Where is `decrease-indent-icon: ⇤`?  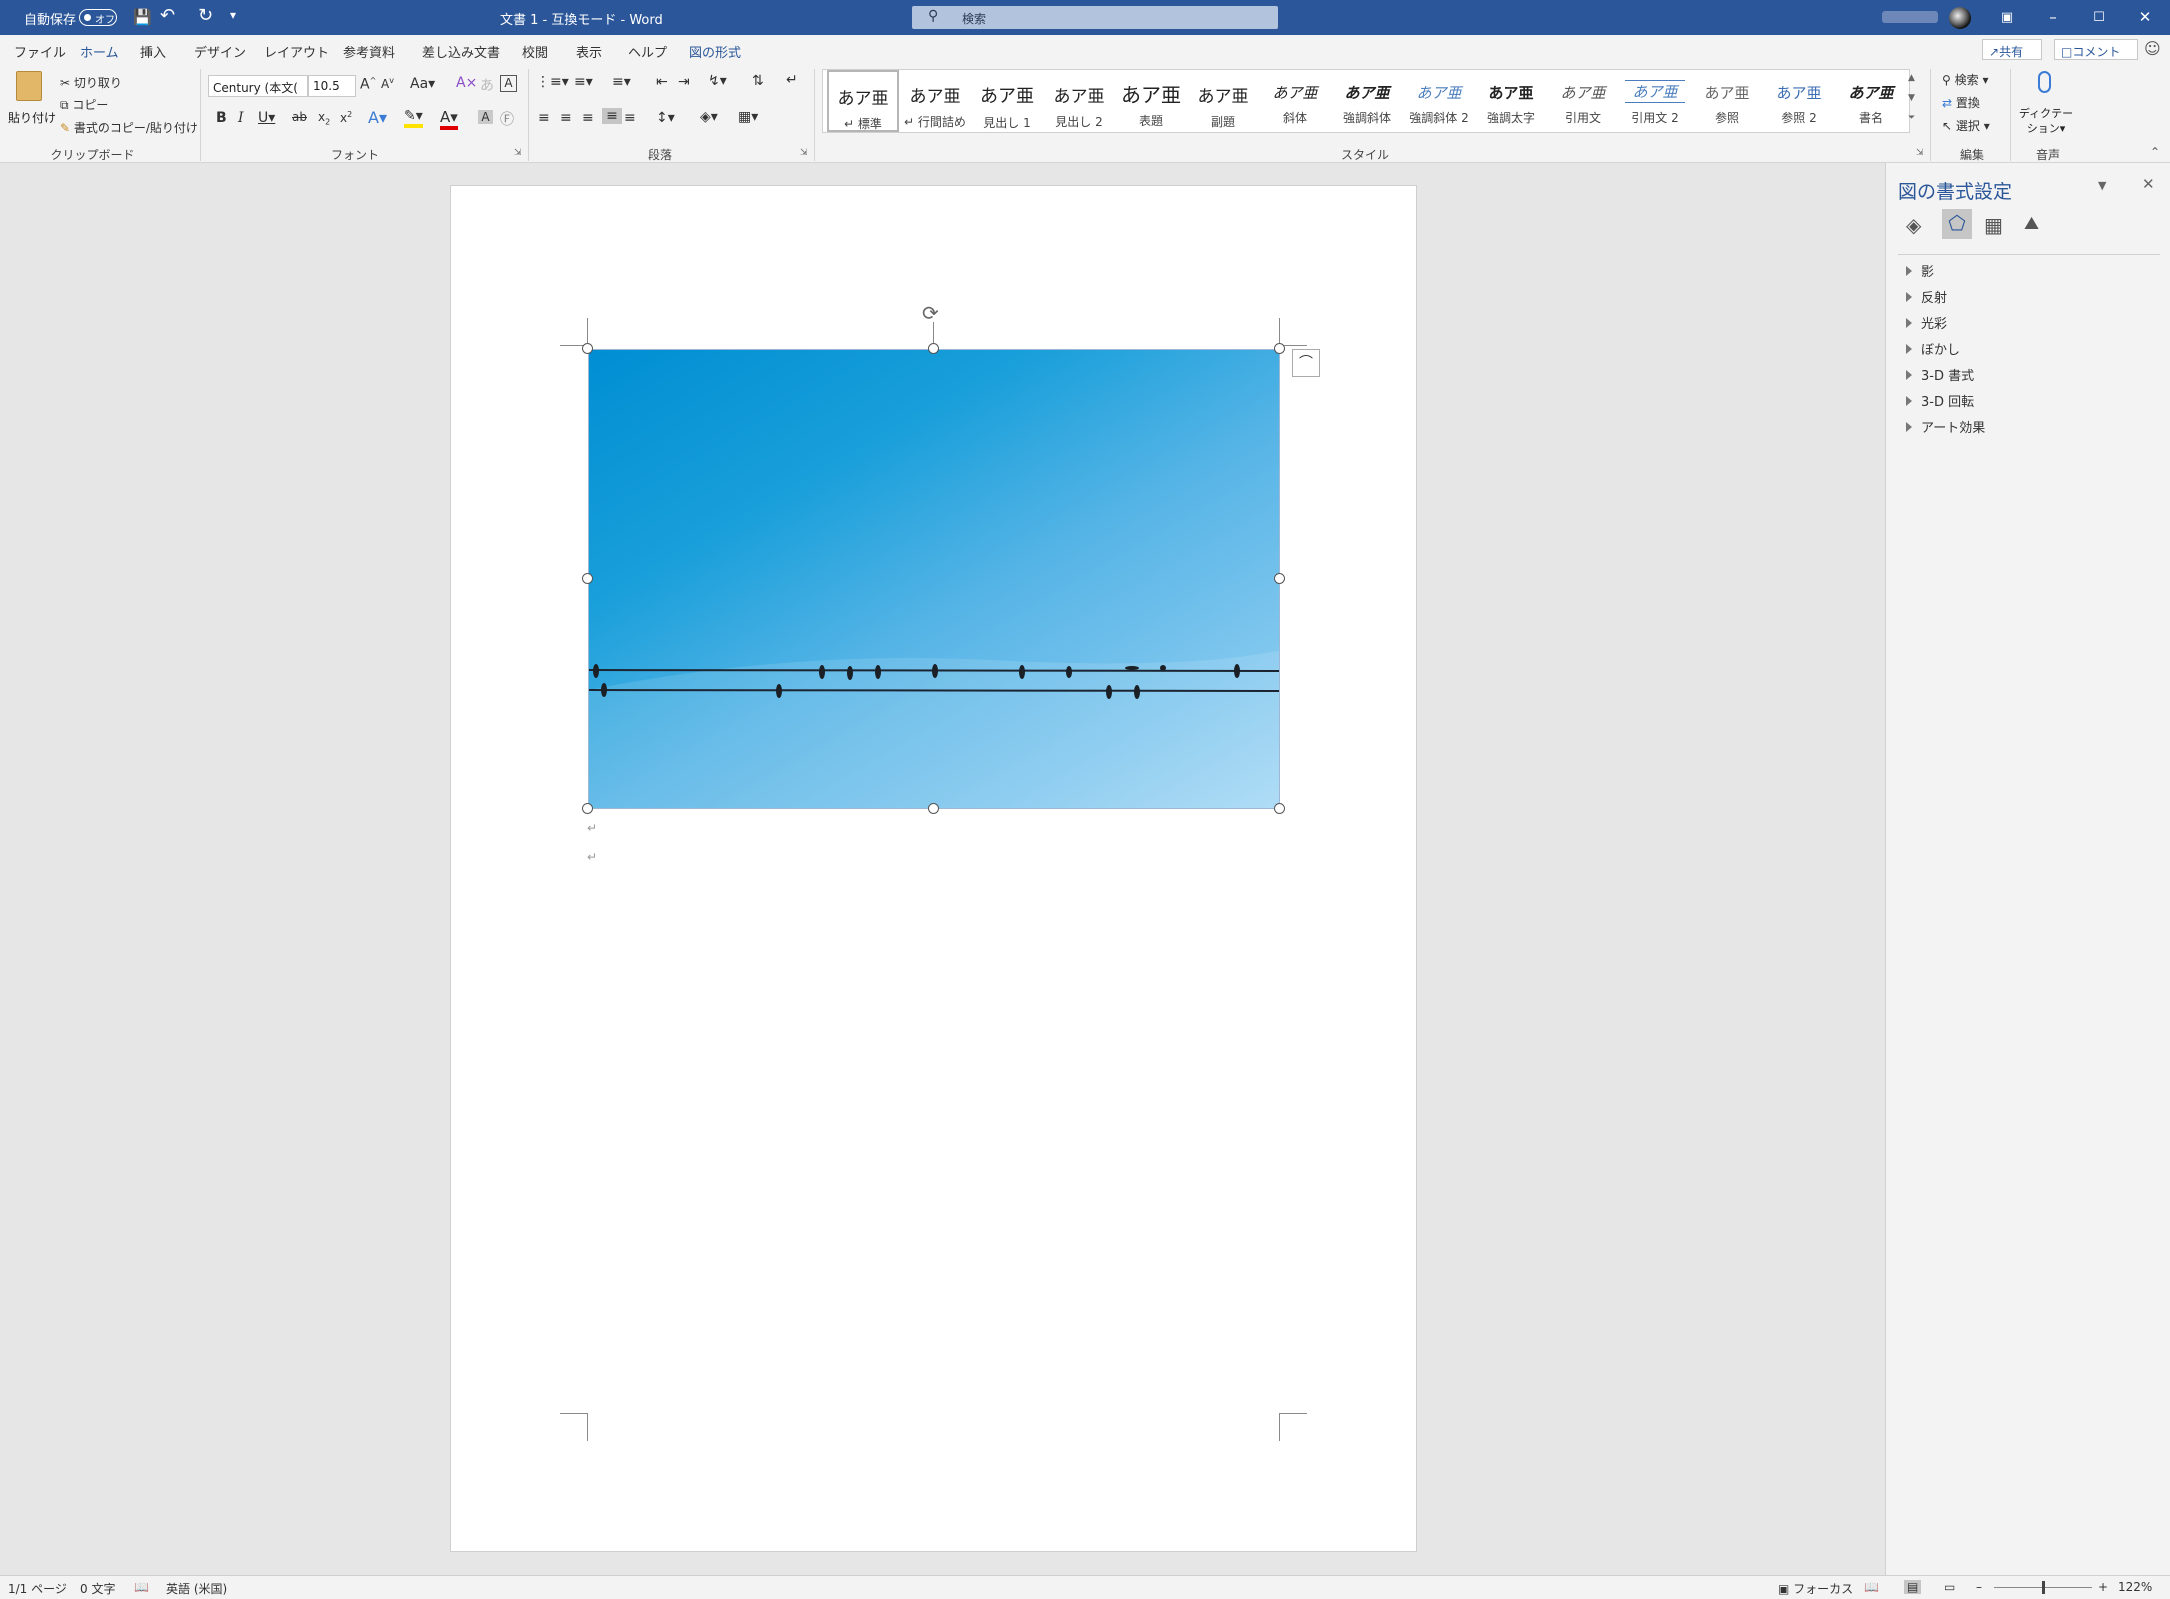 decrease-indent-icon: ⇤ is located at coordinates (662, 82).